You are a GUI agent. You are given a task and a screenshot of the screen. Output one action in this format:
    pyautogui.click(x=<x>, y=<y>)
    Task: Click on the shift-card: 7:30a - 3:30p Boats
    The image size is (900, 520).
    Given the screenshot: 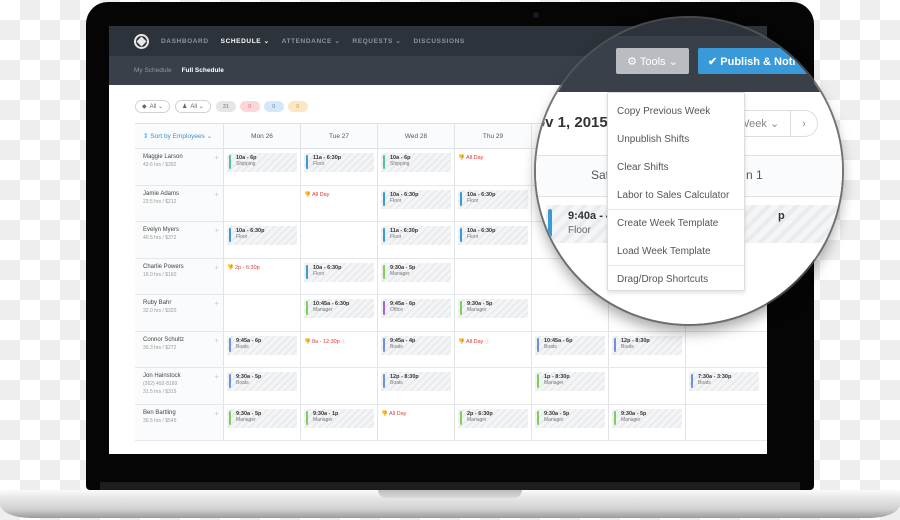 What is the action you would take?
    pyautogui.click(x=724, y=381)
    